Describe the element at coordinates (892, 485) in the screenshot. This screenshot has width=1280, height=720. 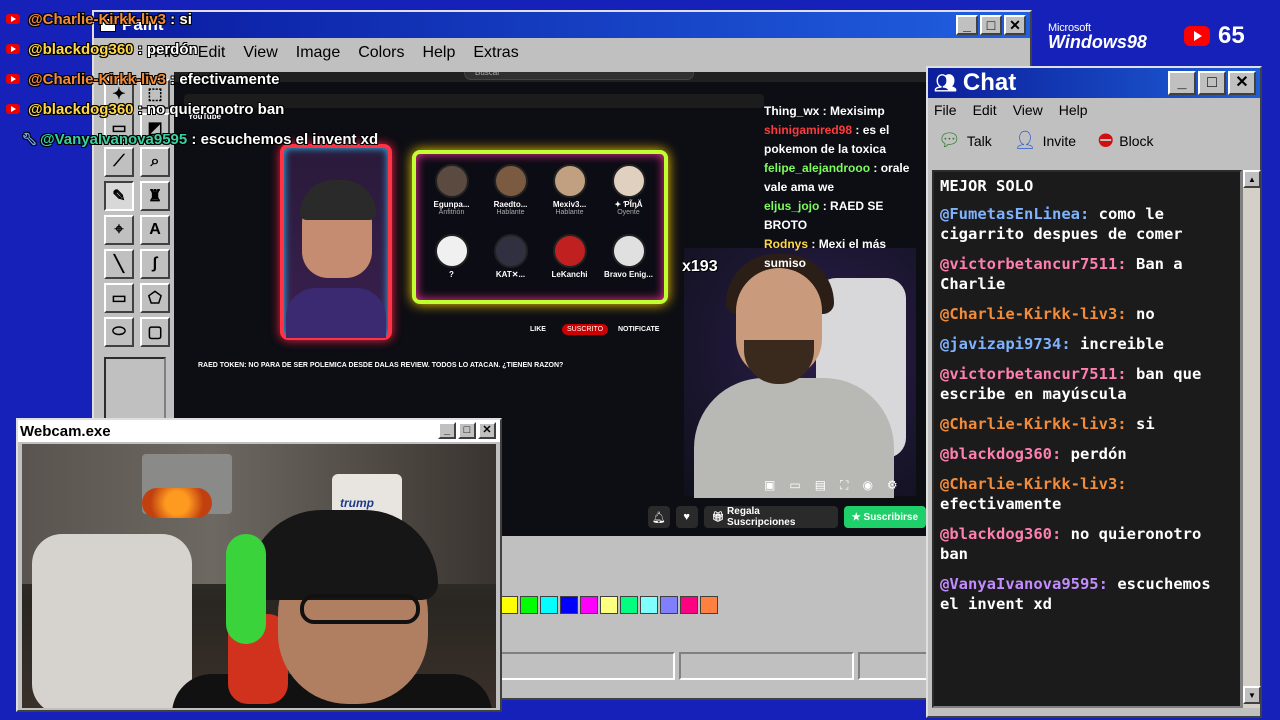
I see `settings-gear-icon: ⚙` at that location.